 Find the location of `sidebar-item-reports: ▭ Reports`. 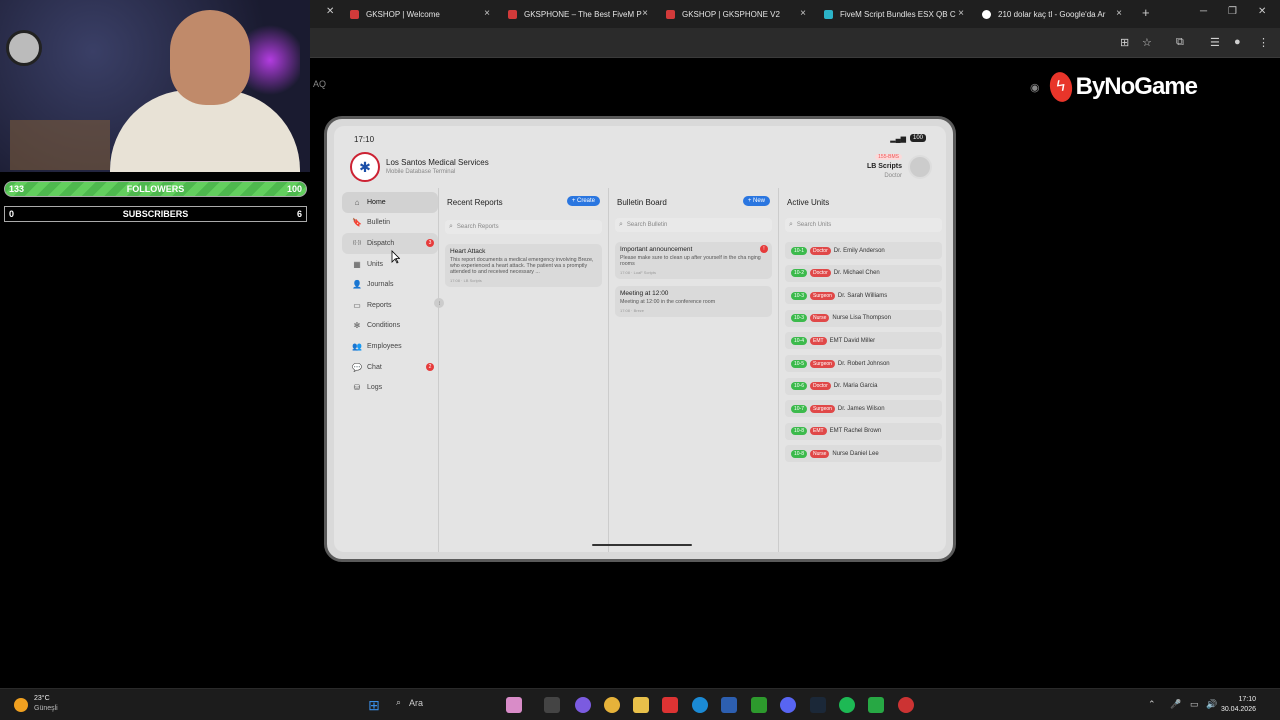

sidebar-item-reports: ▭ Reports is located at coordinates (390, 305).